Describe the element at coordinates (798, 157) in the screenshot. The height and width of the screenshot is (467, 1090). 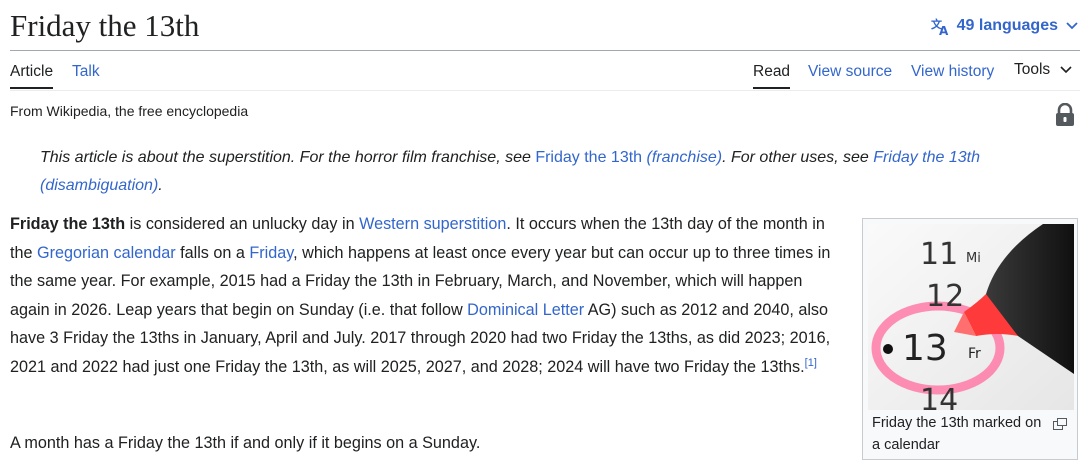
I see `hatnote-text: . For other uses, see` at that location.